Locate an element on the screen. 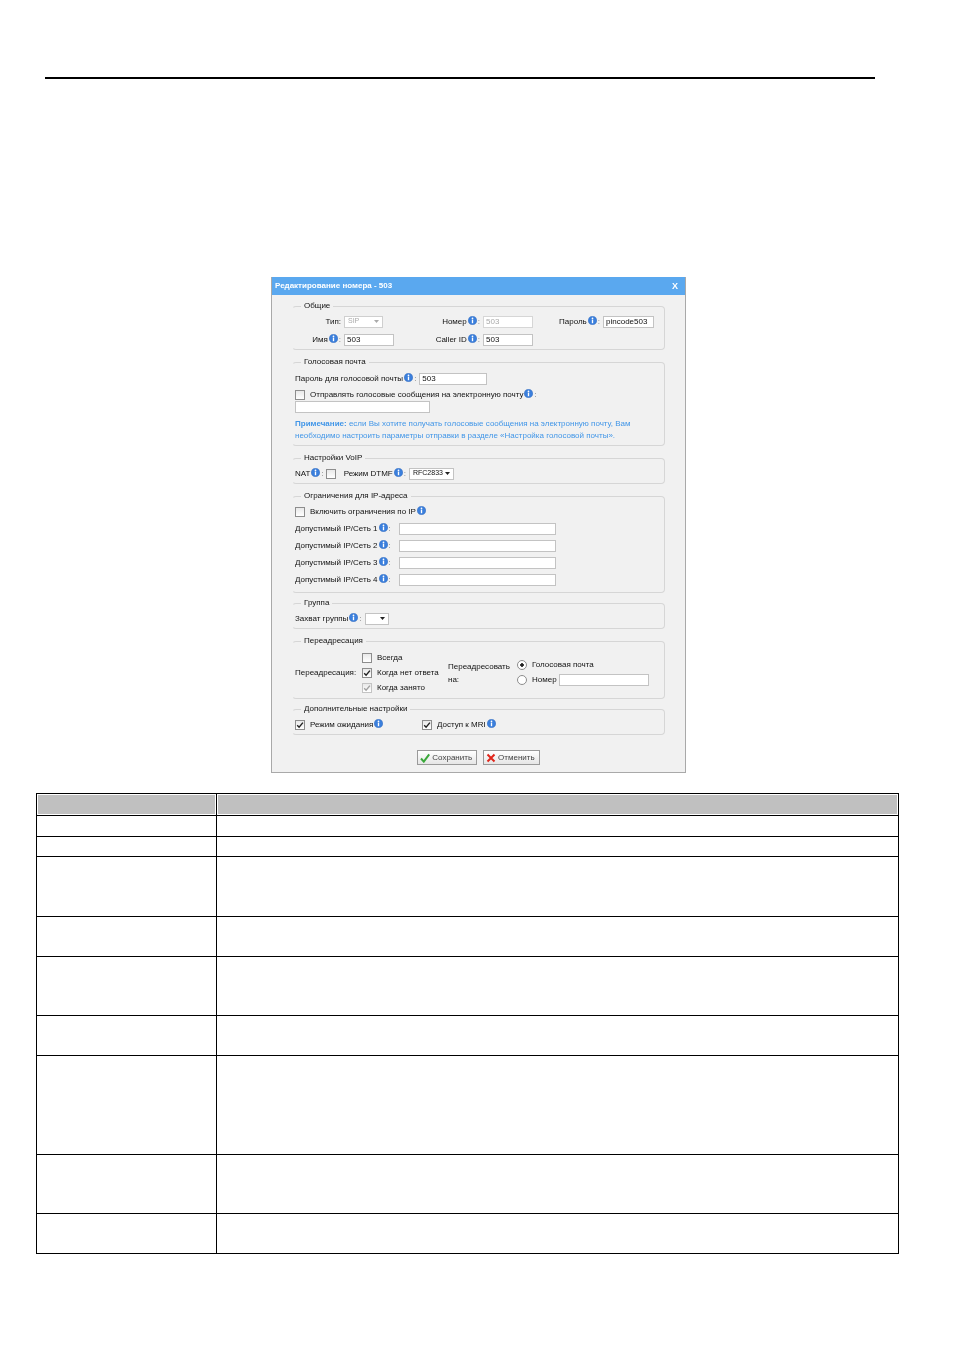 This screenshot has height=1350, width=954. field-label: Пароль is located at coordinates (573, 321).